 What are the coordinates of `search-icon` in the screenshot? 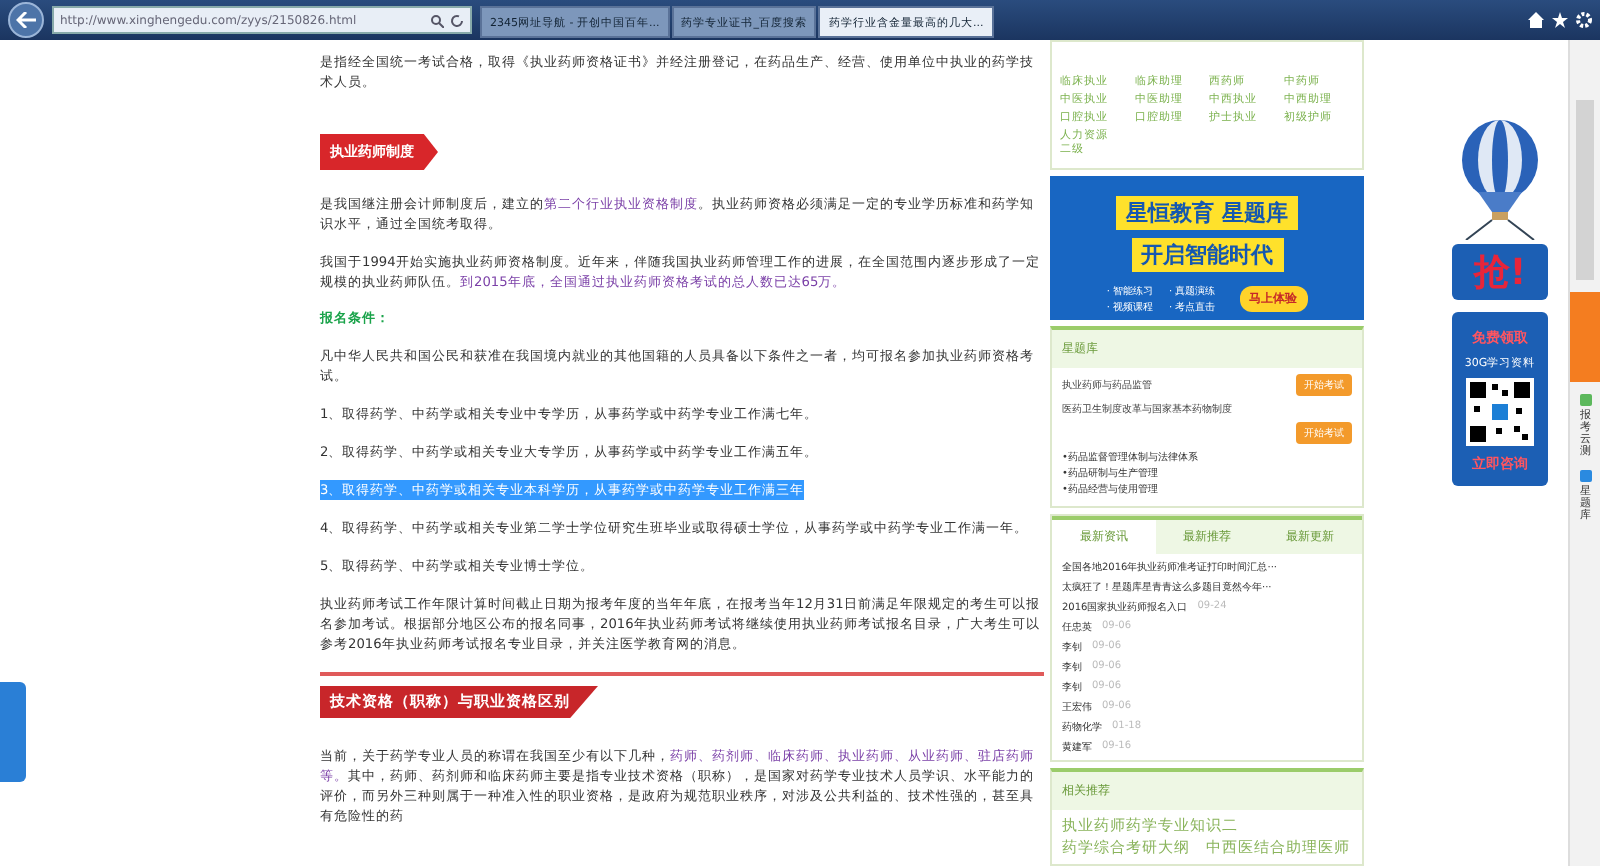 It's located at (437, 20).